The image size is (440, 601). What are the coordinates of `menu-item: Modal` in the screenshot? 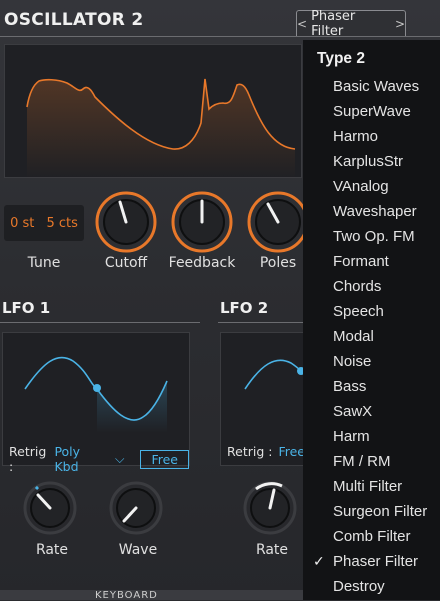 It's located at (371, 338).